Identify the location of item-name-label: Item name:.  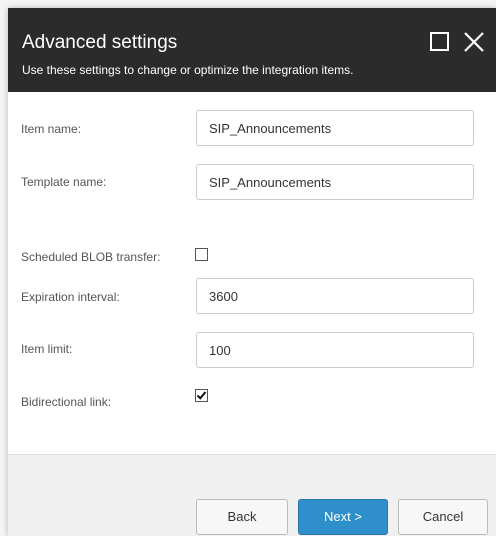
(51, 129).